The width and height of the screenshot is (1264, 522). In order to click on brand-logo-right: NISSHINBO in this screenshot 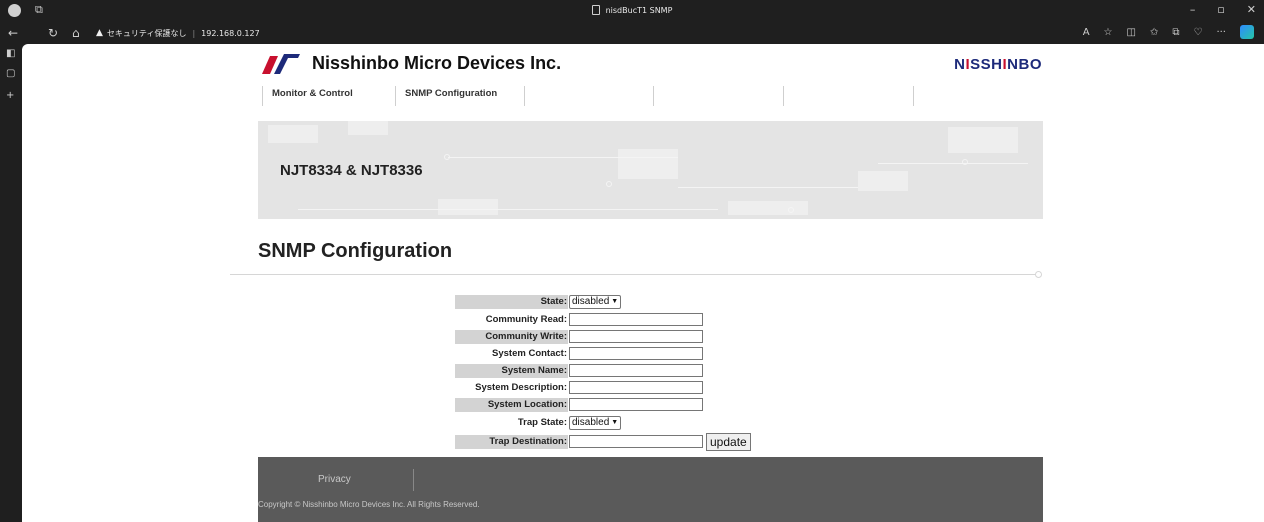, I will do `click(998, 64)`.